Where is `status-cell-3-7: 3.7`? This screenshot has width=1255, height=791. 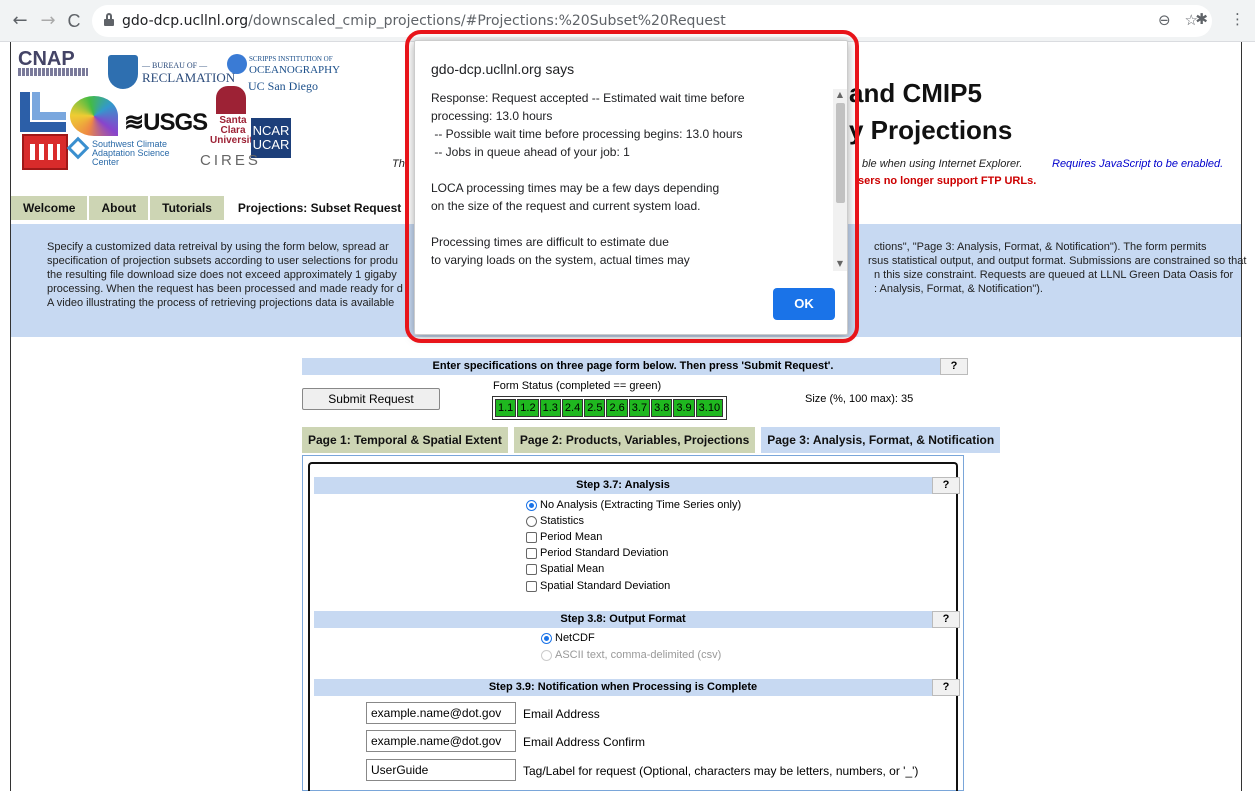
status-cell-3-7: 3.7 is located at coordinates (639, 408).